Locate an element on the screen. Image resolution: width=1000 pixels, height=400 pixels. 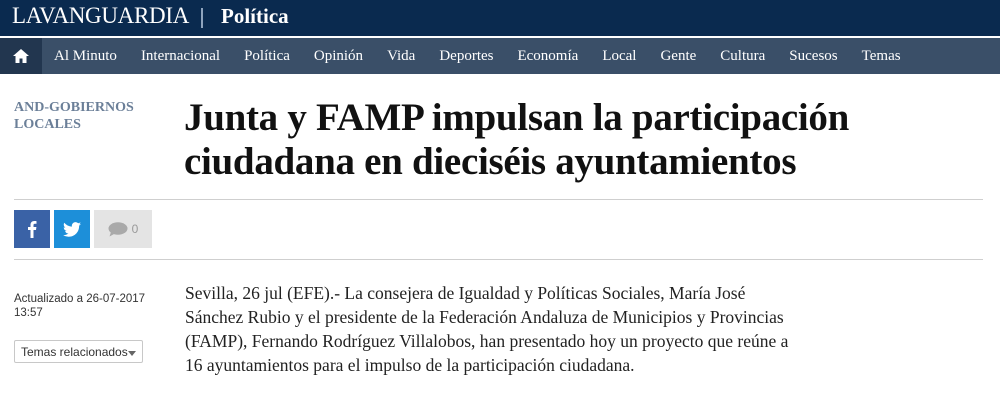
comments-count: 0 is located at coordinates (135, 229).